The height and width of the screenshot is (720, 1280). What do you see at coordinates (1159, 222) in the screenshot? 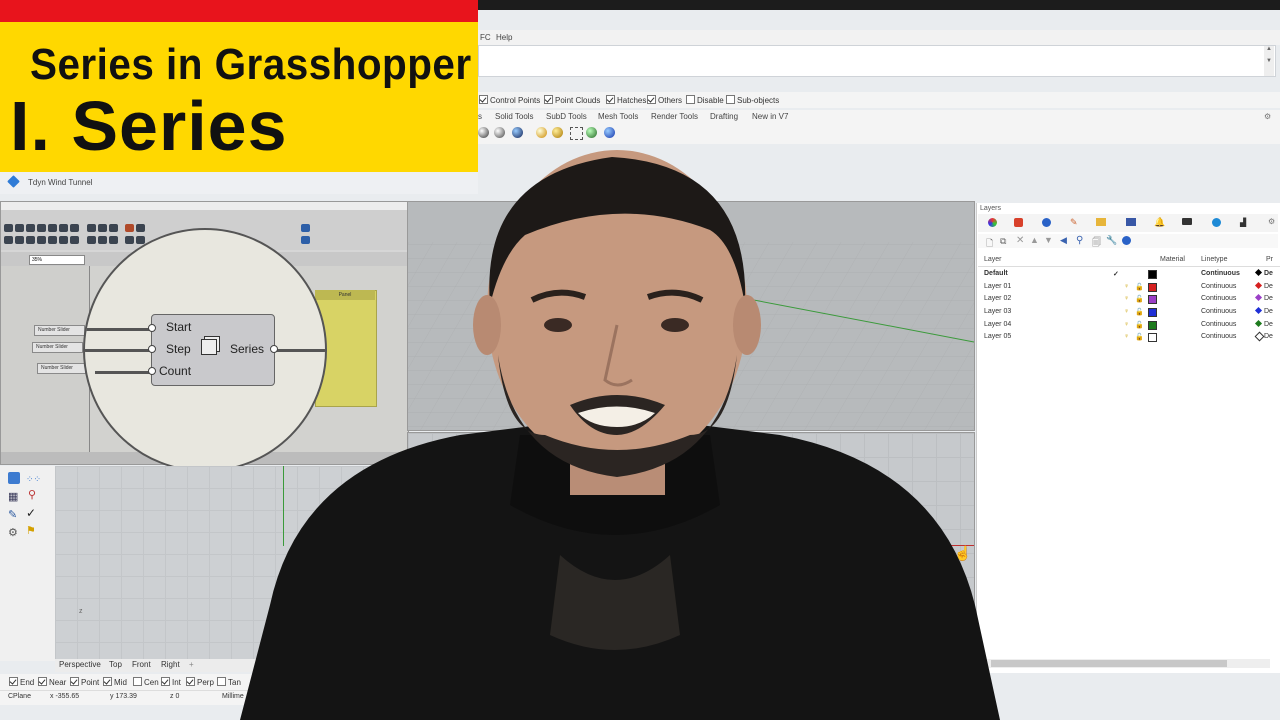
I see `bell-tab-icon: 🔔` at bounding box center [1159, 222].